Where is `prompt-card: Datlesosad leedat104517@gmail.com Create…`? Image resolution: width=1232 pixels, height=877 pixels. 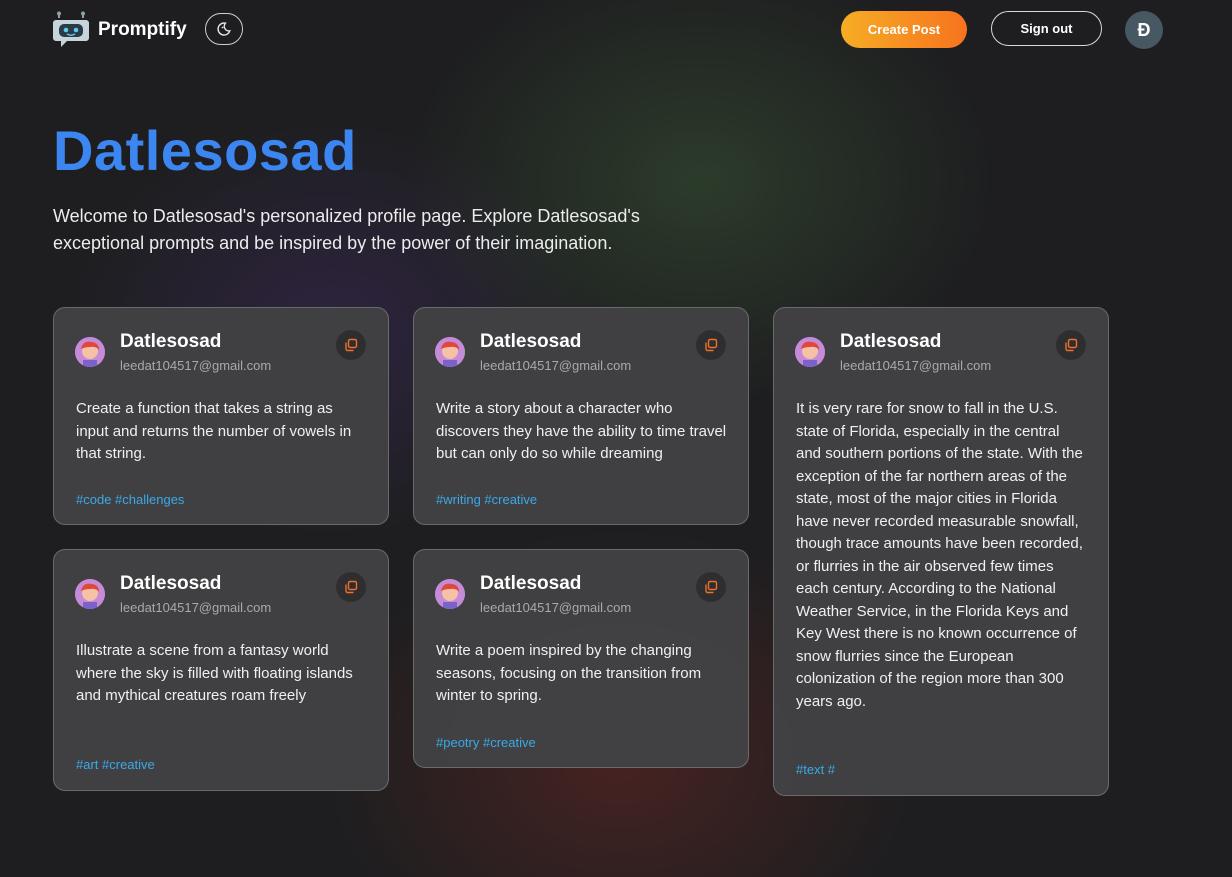 prompt-card: Datlesosad leedat104517@gmail.com Create… is located at coordinates (221, 416).